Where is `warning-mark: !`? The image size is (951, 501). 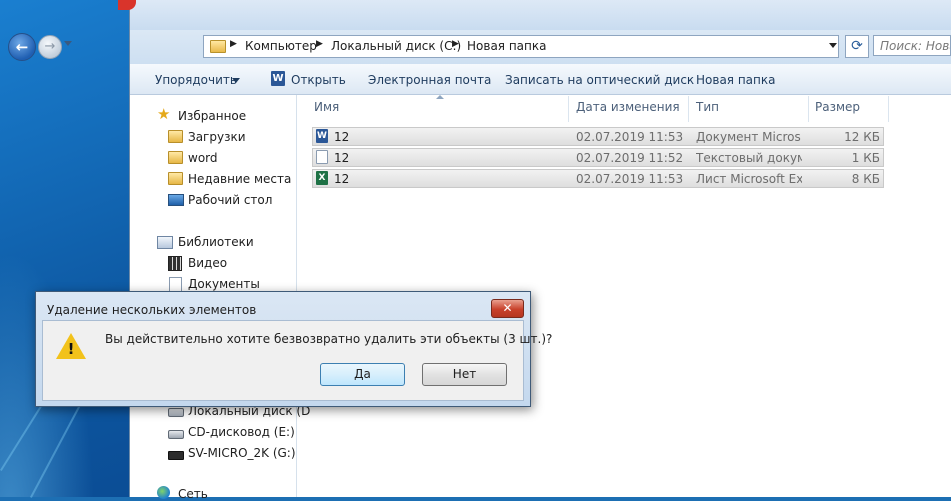 warning-mark: ! is located at coordinates (71, 349).